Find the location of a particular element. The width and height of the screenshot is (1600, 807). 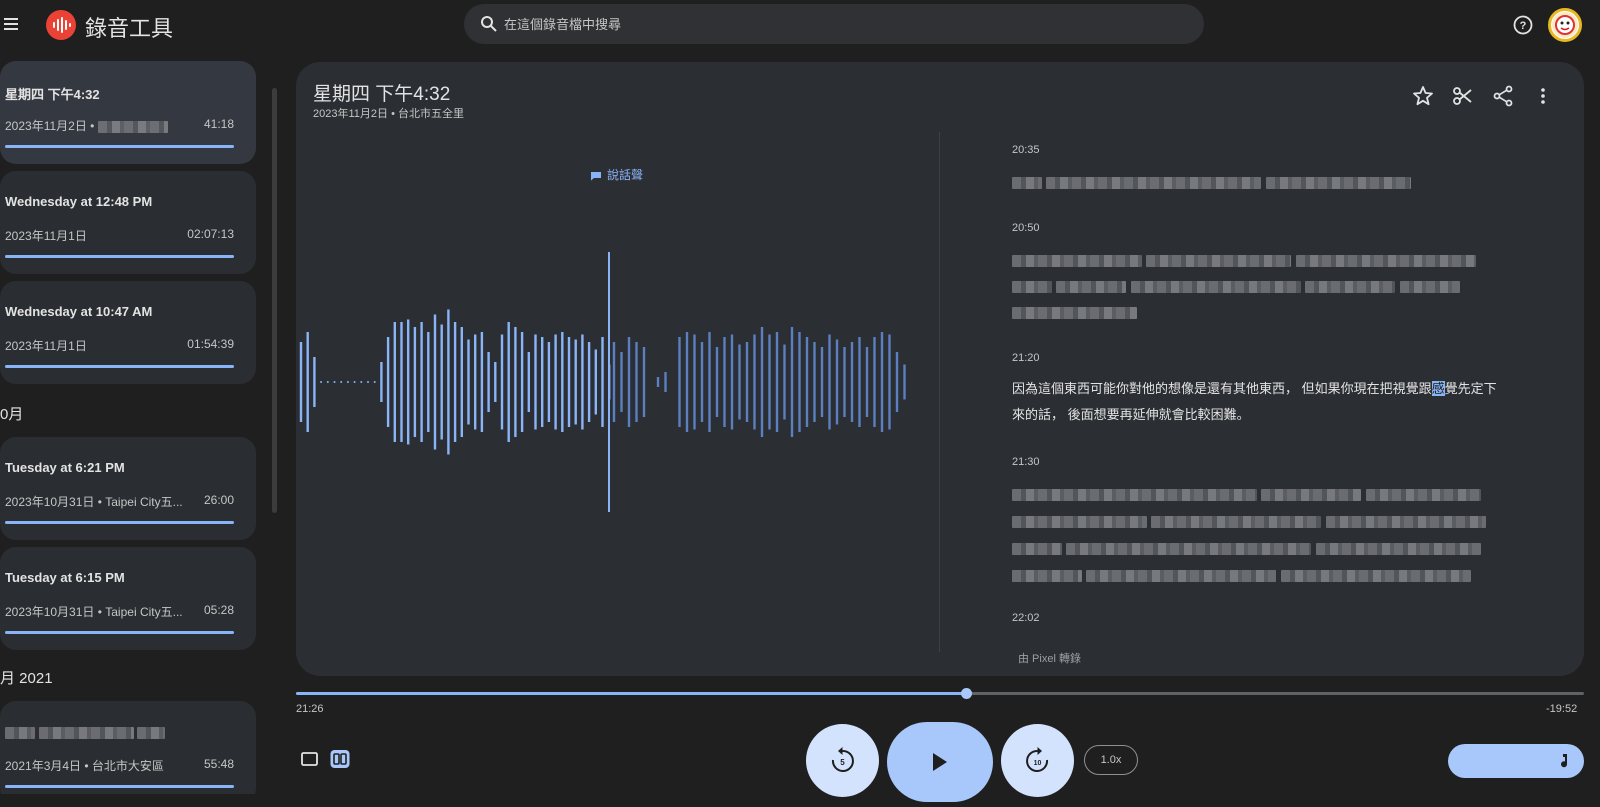

remaining-time: -19:52 is located at coordinates (1562, 709).